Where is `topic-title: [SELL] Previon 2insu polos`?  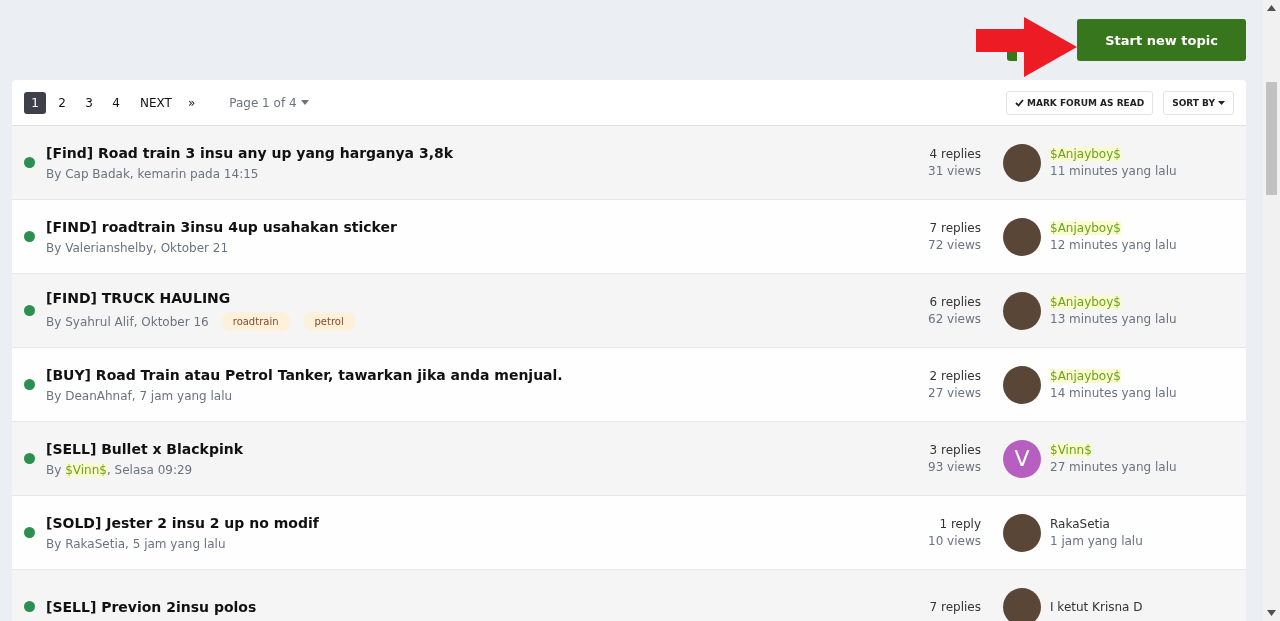 topic-title: [SELL] Previon 2insu polos is located at coordinates (453, 606).